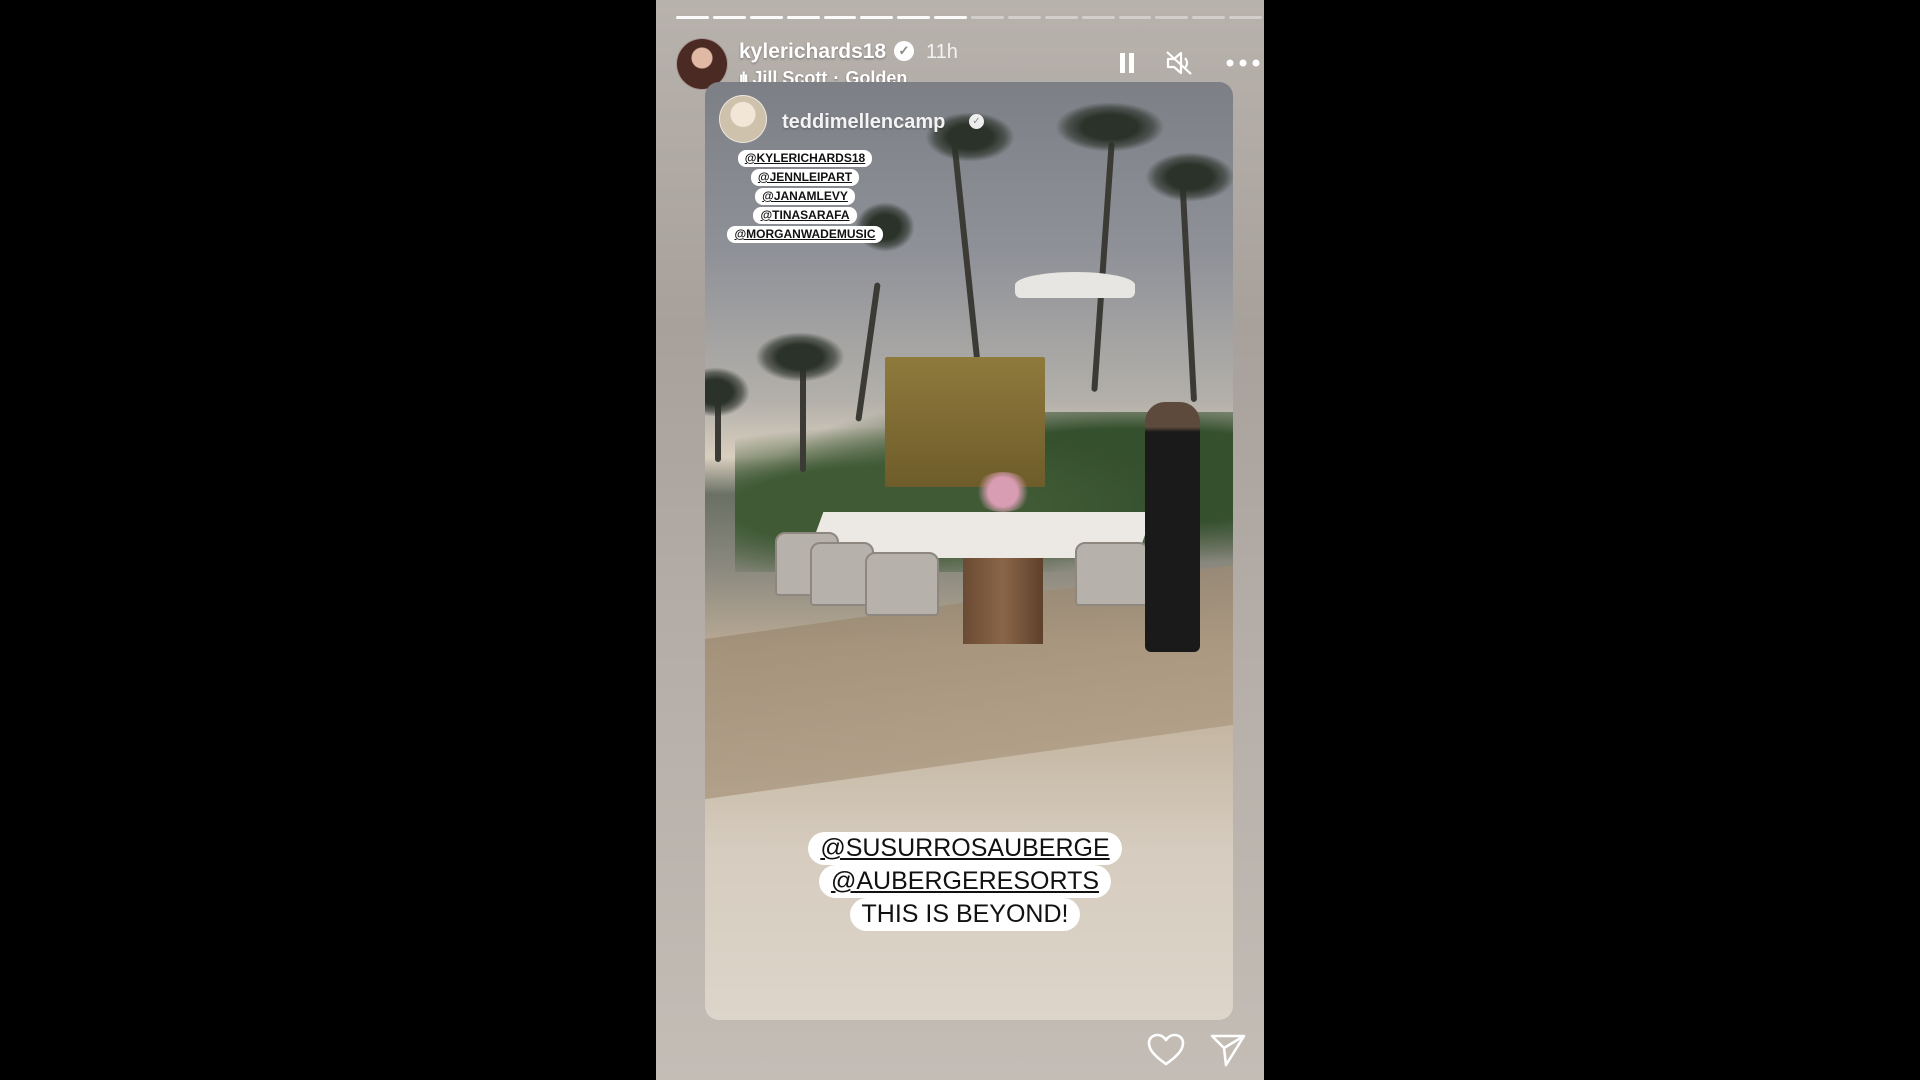 The height and width of the screenshot is (1080, 1920). I want to click on scene-table-base, so click(1003, 599).